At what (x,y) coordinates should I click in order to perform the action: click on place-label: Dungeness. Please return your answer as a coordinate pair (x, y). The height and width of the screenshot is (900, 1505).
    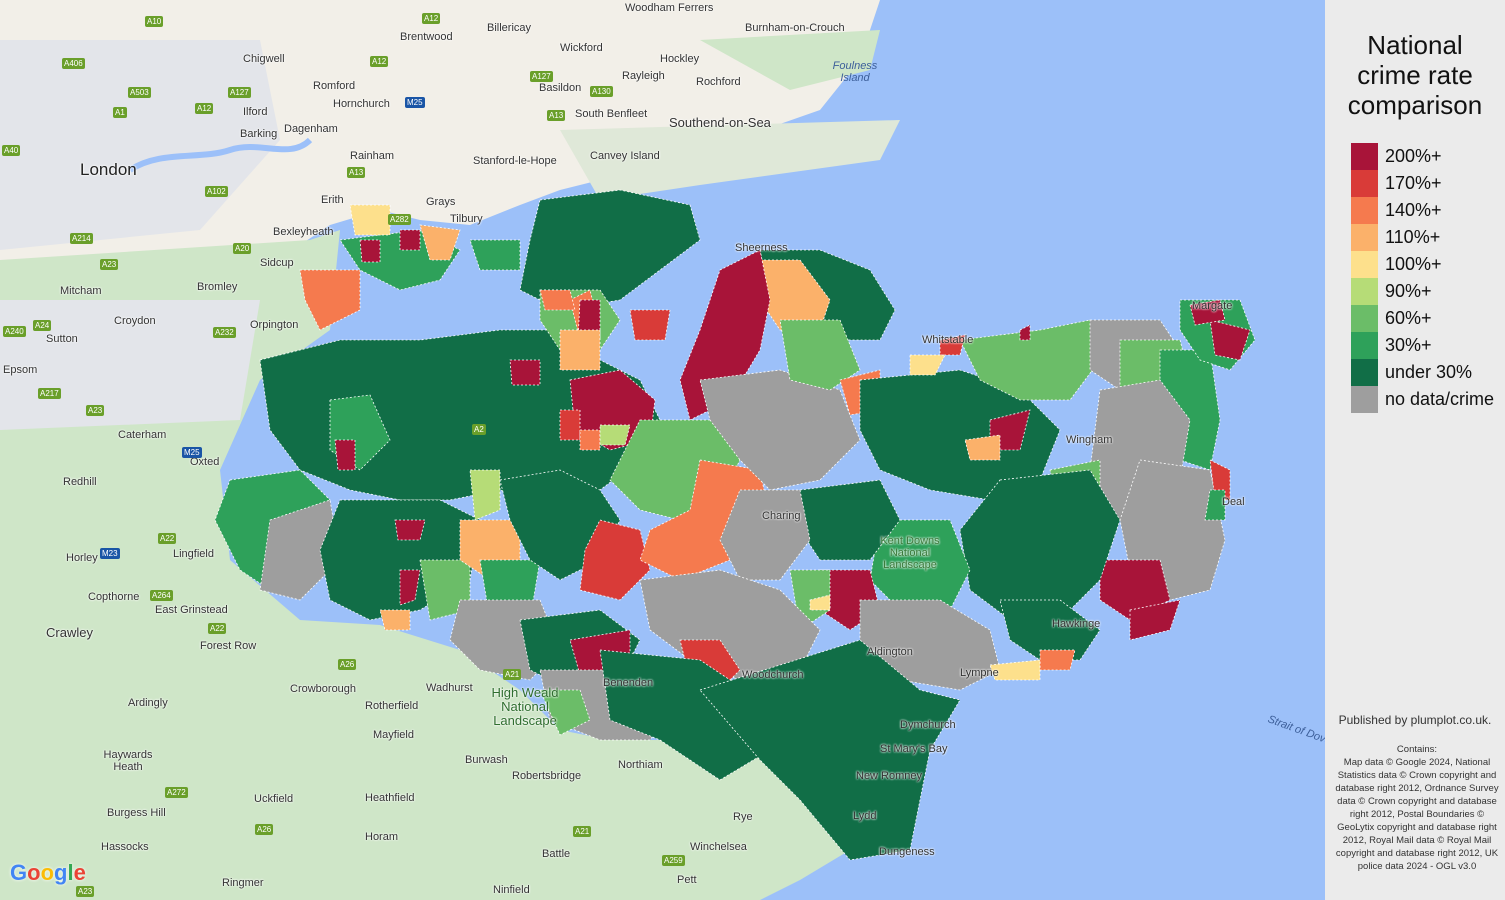
    Looking at the image, I should click on (907, 852).